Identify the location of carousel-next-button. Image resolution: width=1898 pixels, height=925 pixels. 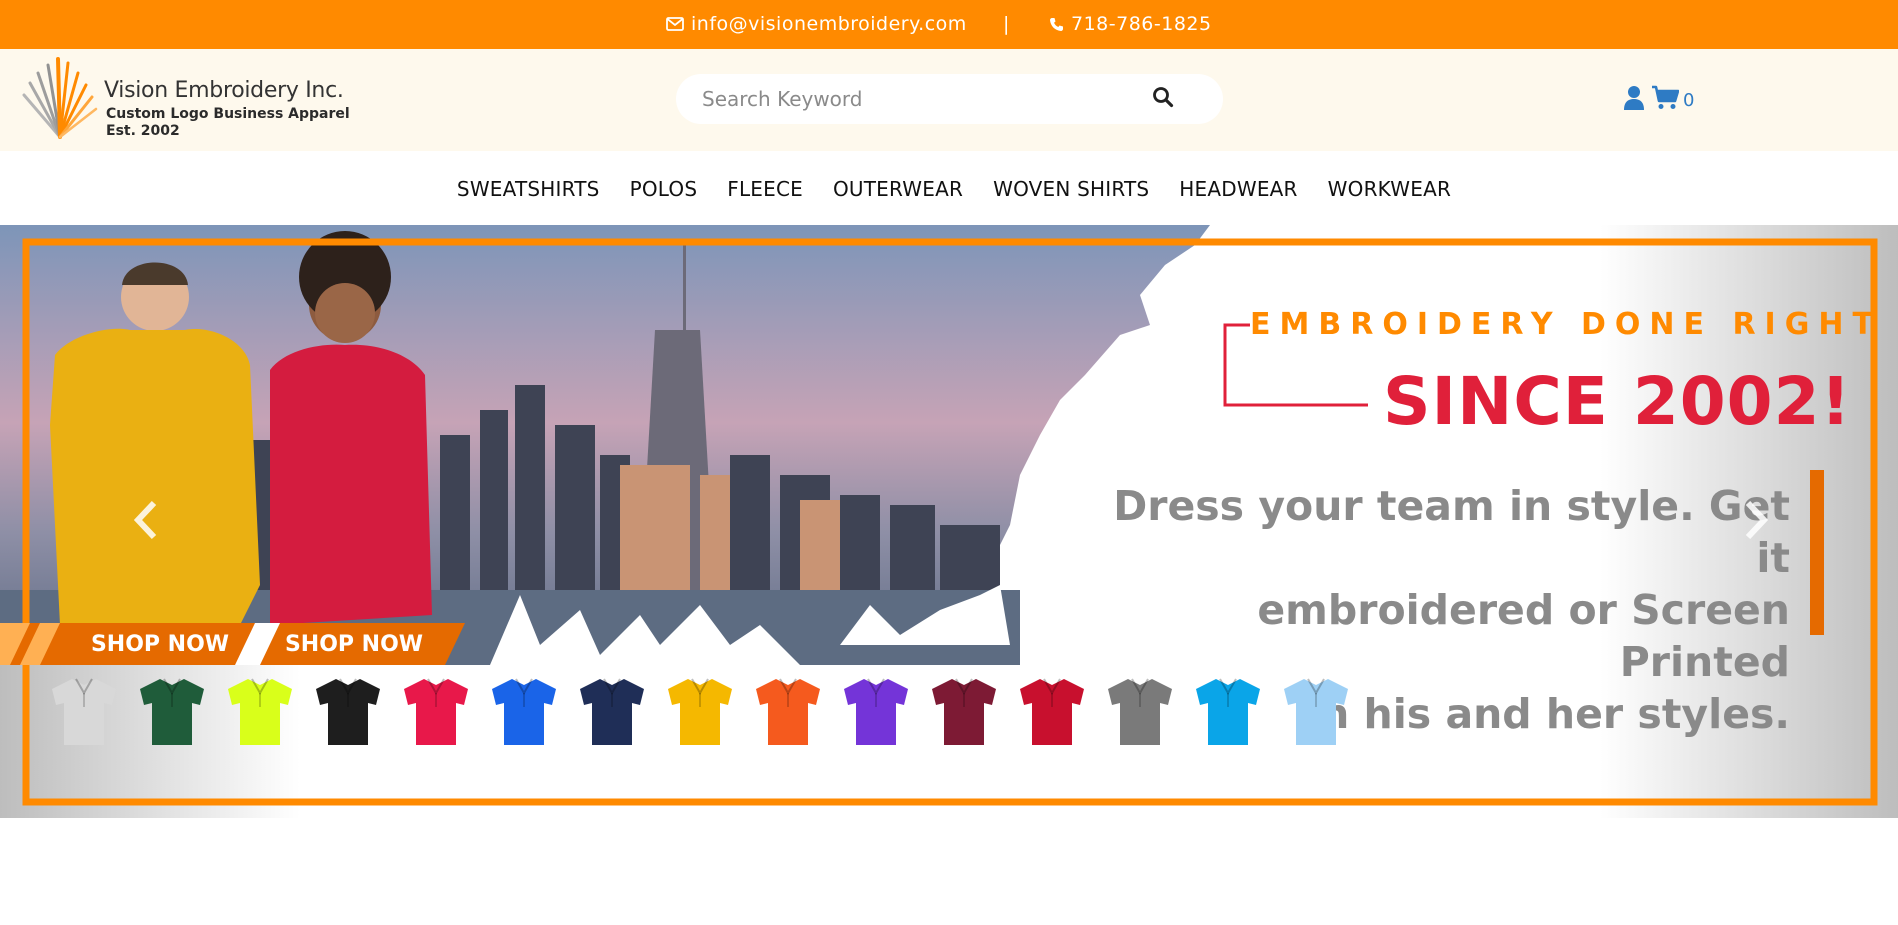
(1756, 520).